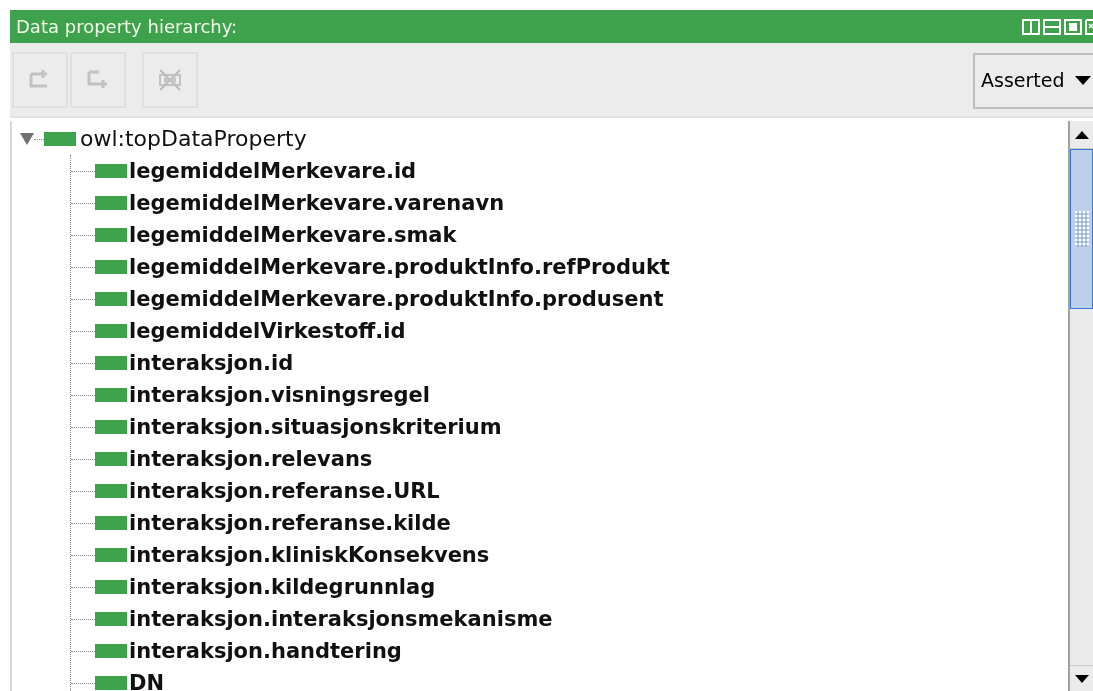 Image resolution: width=1093 pixels, height=691 pixels. What do you see at coordinates (396, 299) in the screenshot?
I see `tree-item: legemiddelMerkevare.produktInfo.produsent` at bounding box center [396, 299].